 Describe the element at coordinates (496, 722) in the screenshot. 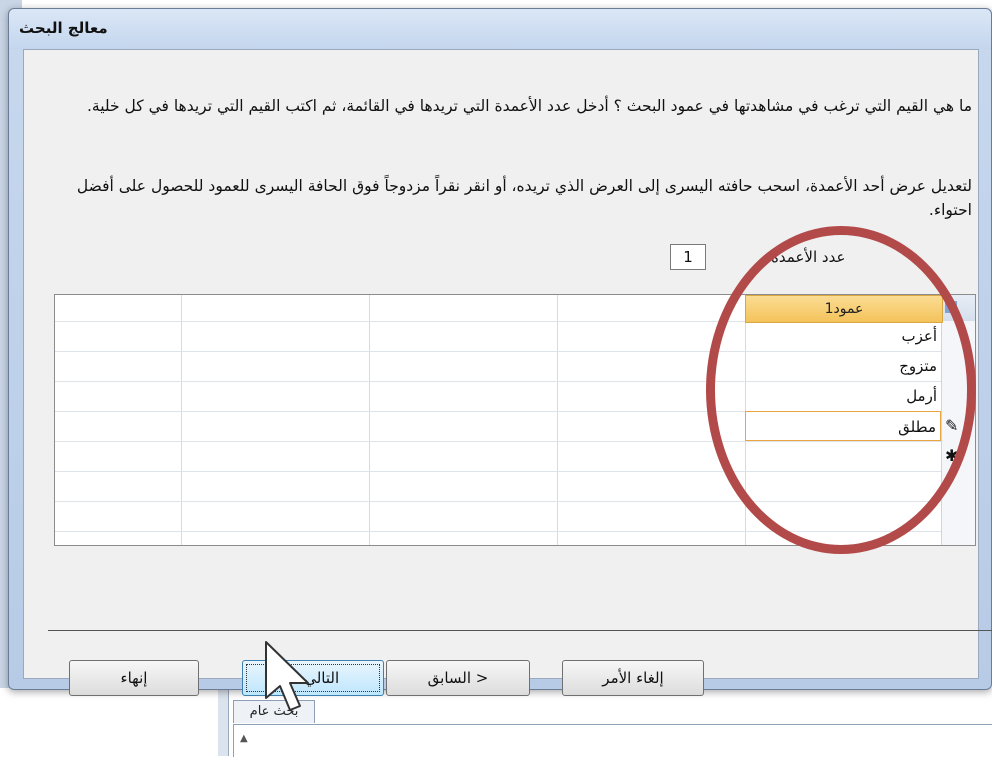

I see `background-property-pane: بحث عام ▲` at that location.